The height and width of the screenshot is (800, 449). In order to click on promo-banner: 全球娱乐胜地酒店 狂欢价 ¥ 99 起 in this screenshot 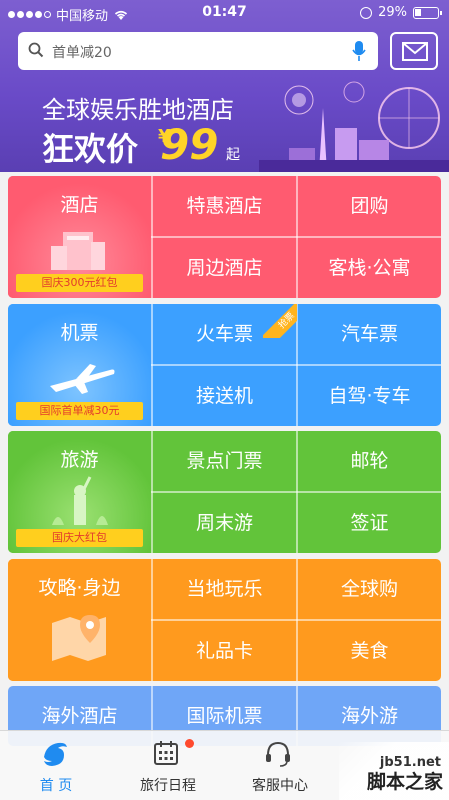, I will do `click(224, 125)`.